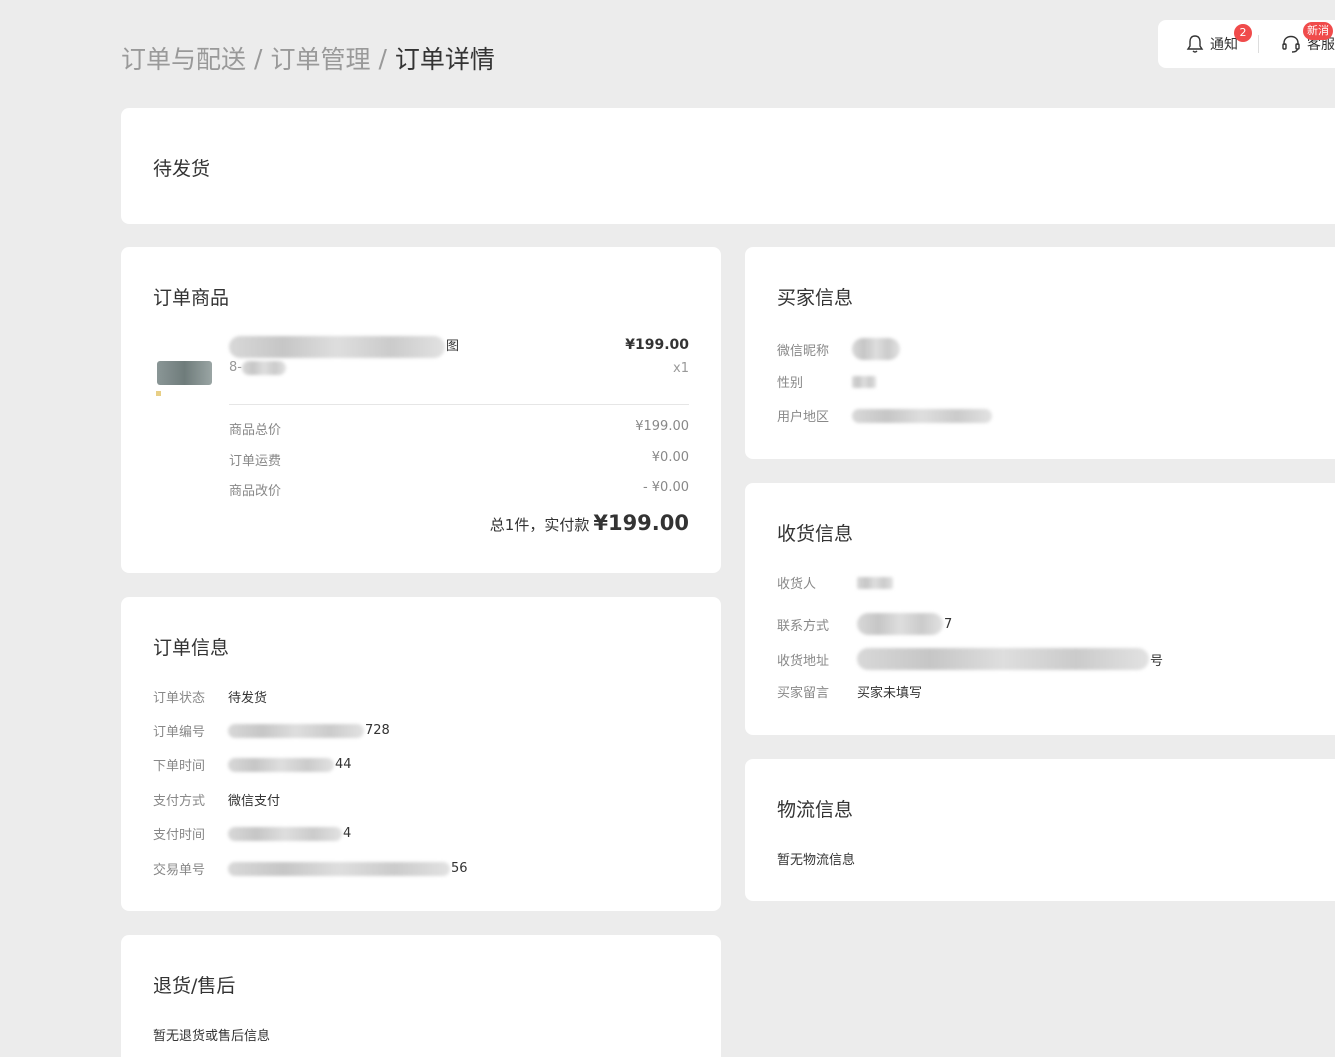 The height and width of the screenshot is (1057, 1335). I want to click on notification-button: 通知 2, so click(1219, 39).